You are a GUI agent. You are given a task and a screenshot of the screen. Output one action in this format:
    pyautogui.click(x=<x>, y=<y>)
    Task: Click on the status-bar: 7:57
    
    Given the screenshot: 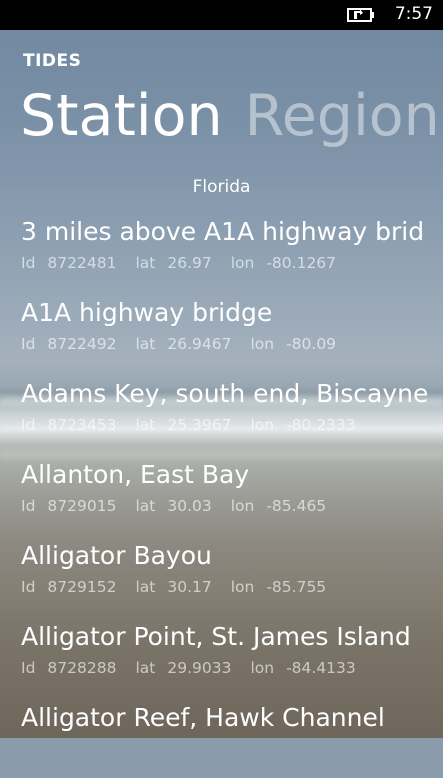 What is the action you would take?
    pyautogui.click(x=221, y=15)
    